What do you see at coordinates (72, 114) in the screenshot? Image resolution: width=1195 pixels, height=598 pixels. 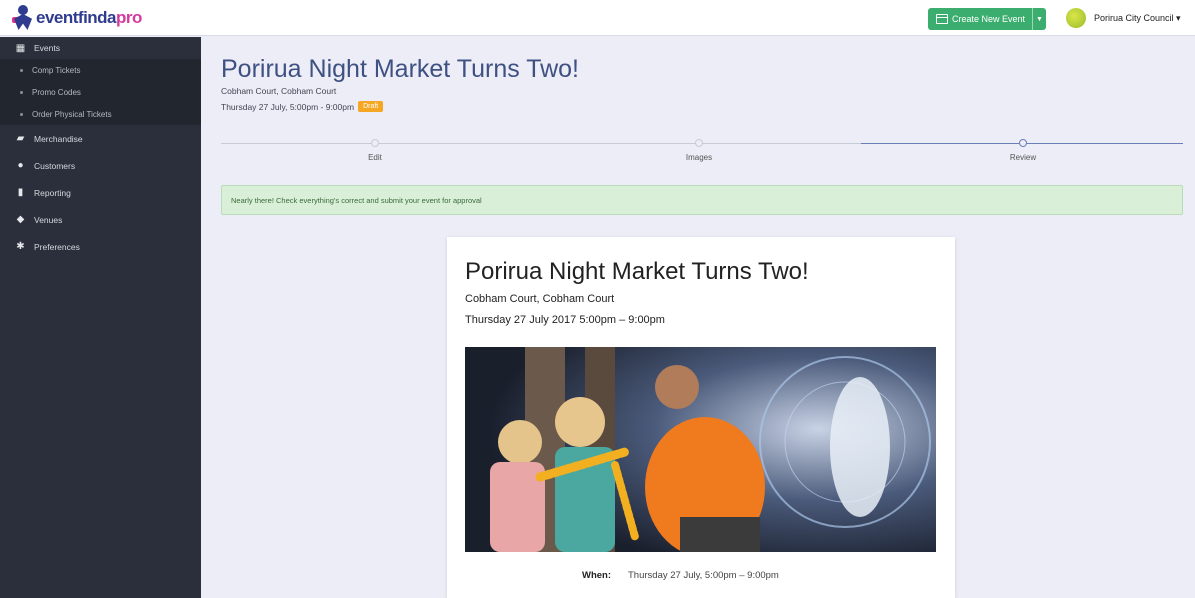 I see `sidebar-item-label: Order Physical Tickets` at bounding box center [72, 114].